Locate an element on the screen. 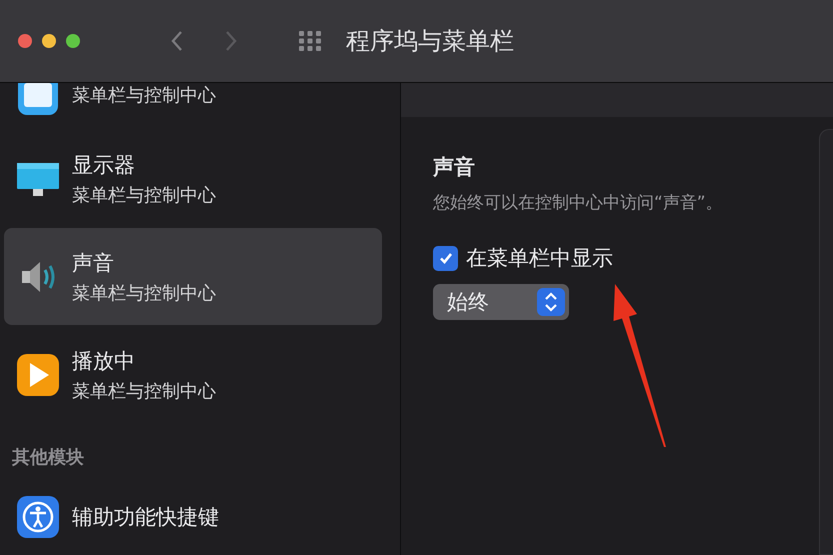 The width and height of the screenshot is (833, 555). sidebar-item: 播放中 菜单栏与控制中心 is located at coordinates (193, 374).